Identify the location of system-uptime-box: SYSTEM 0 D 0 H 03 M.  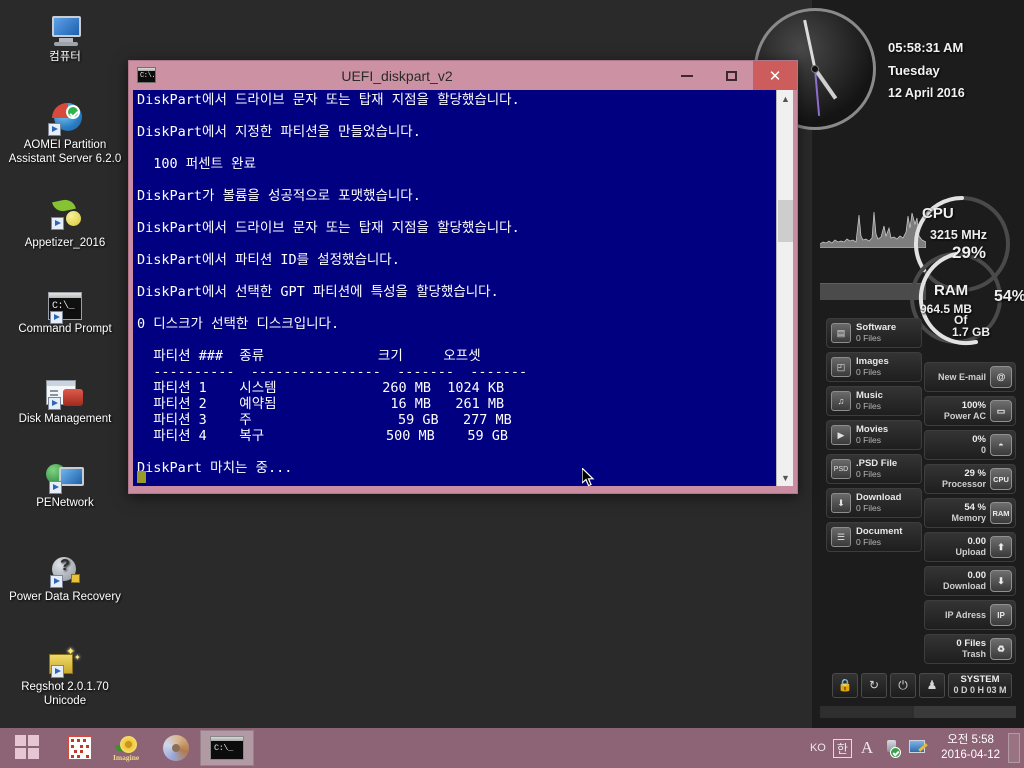
(980, 685).